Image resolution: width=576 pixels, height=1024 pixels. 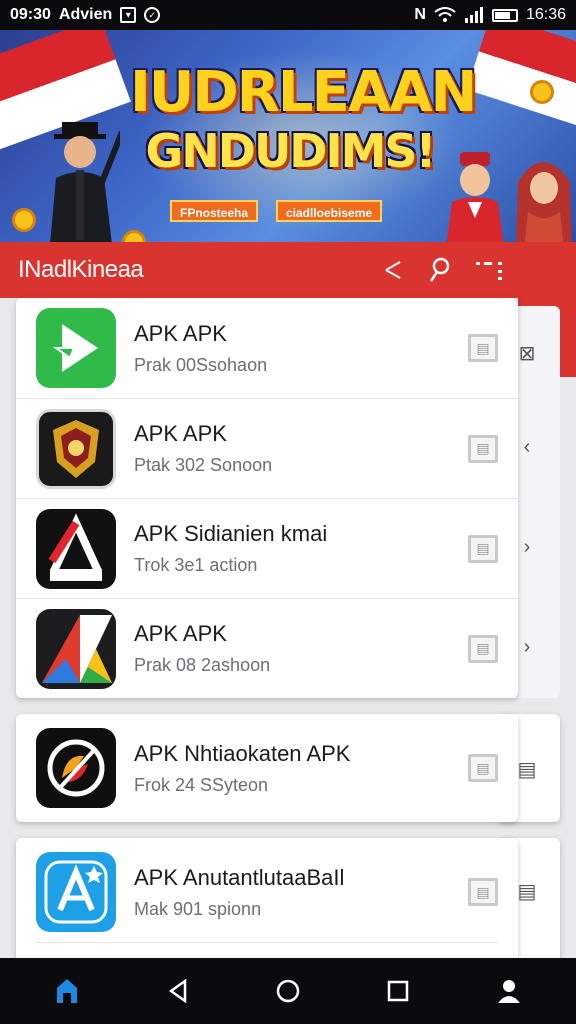 I want to click on app-title: INadlKineaa, so click(x=81, y=269).